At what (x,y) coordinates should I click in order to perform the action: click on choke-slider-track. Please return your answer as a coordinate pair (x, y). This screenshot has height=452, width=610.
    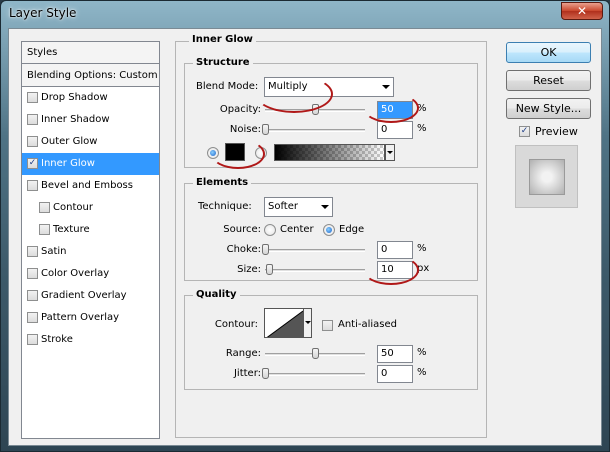
    Looking at the image, I should click on (315, 250).